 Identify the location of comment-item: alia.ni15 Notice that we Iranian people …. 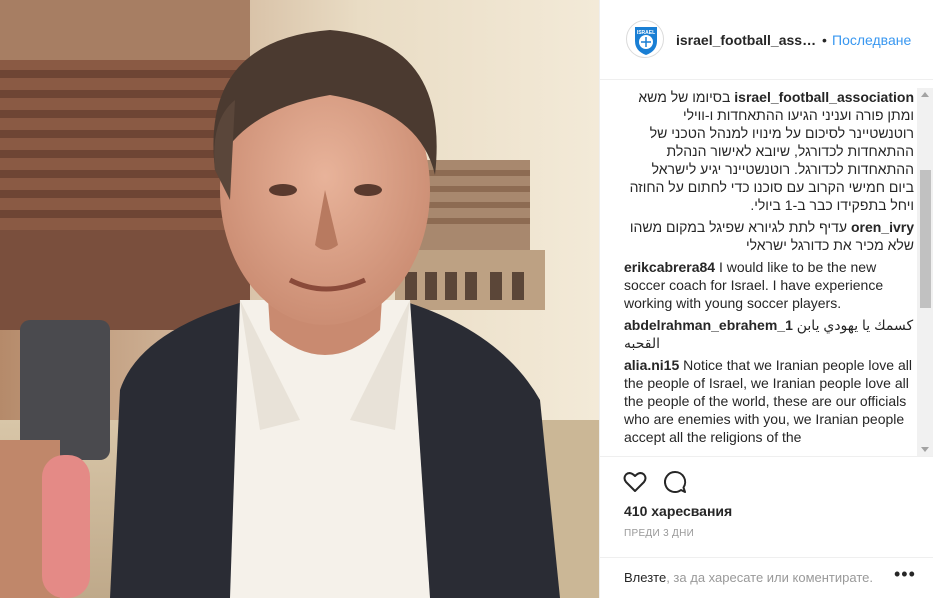
(769, 401).